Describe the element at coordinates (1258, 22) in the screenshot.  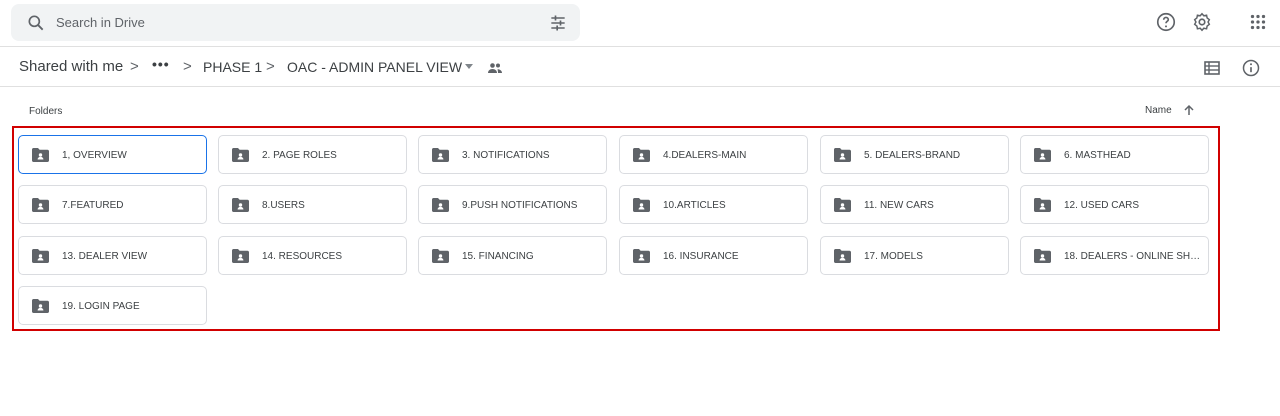
I see `apps-grid-icon` at that location.